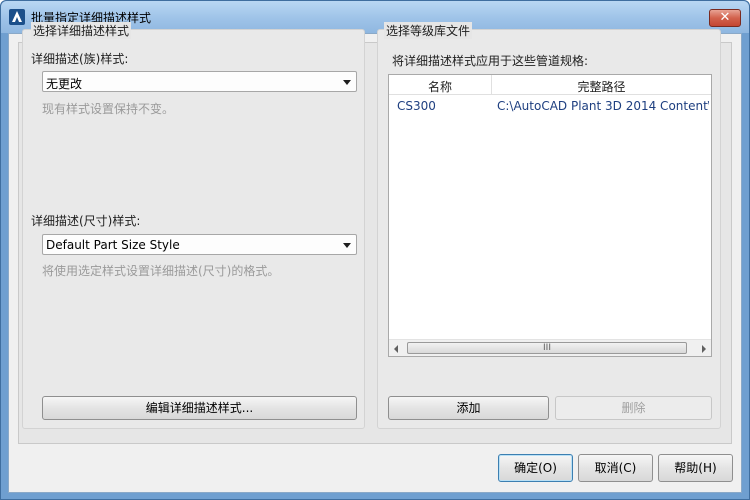 The height and width of the screenshot is (500, 750). Describe the element at coordinates (396, 349) in the screenshot. I see `scroll-left-icon` at that location.